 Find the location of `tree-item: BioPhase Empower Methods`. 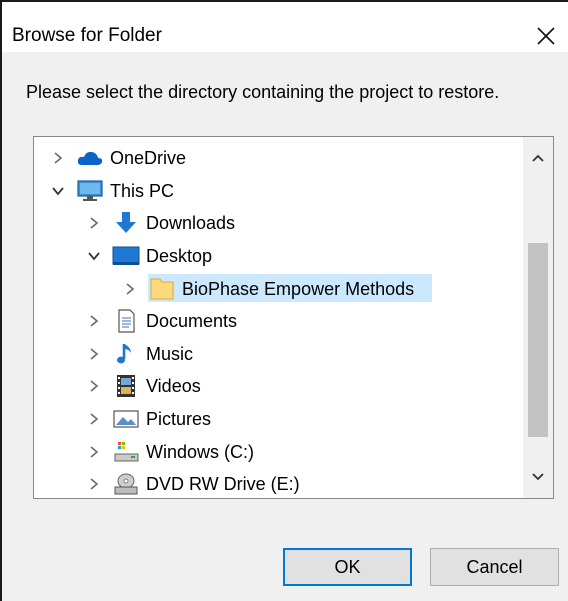

tree-item: BioPhase Empower Methods is located at coordinates (281, 288).